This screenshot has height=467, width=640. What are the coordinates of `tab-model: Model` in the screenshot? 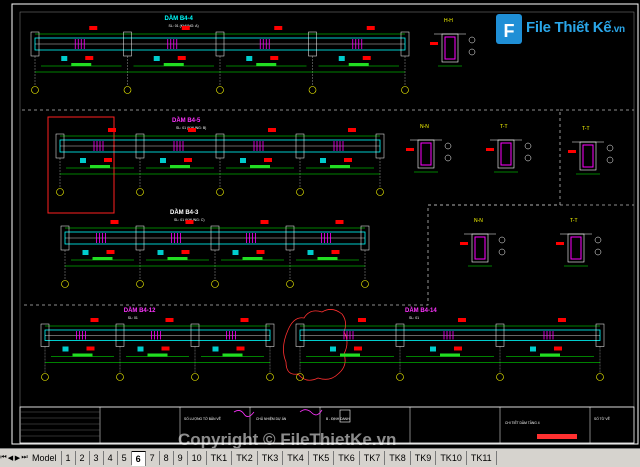 It's located at (45, 458).